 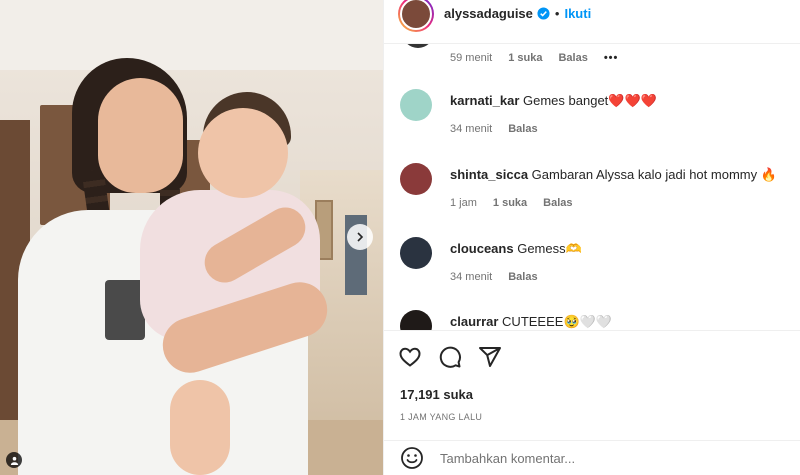 What do you see at coordinates (474, 321) in the screenshot?
I see `commenter-username: claurrar` at bounding box center [474, 321].